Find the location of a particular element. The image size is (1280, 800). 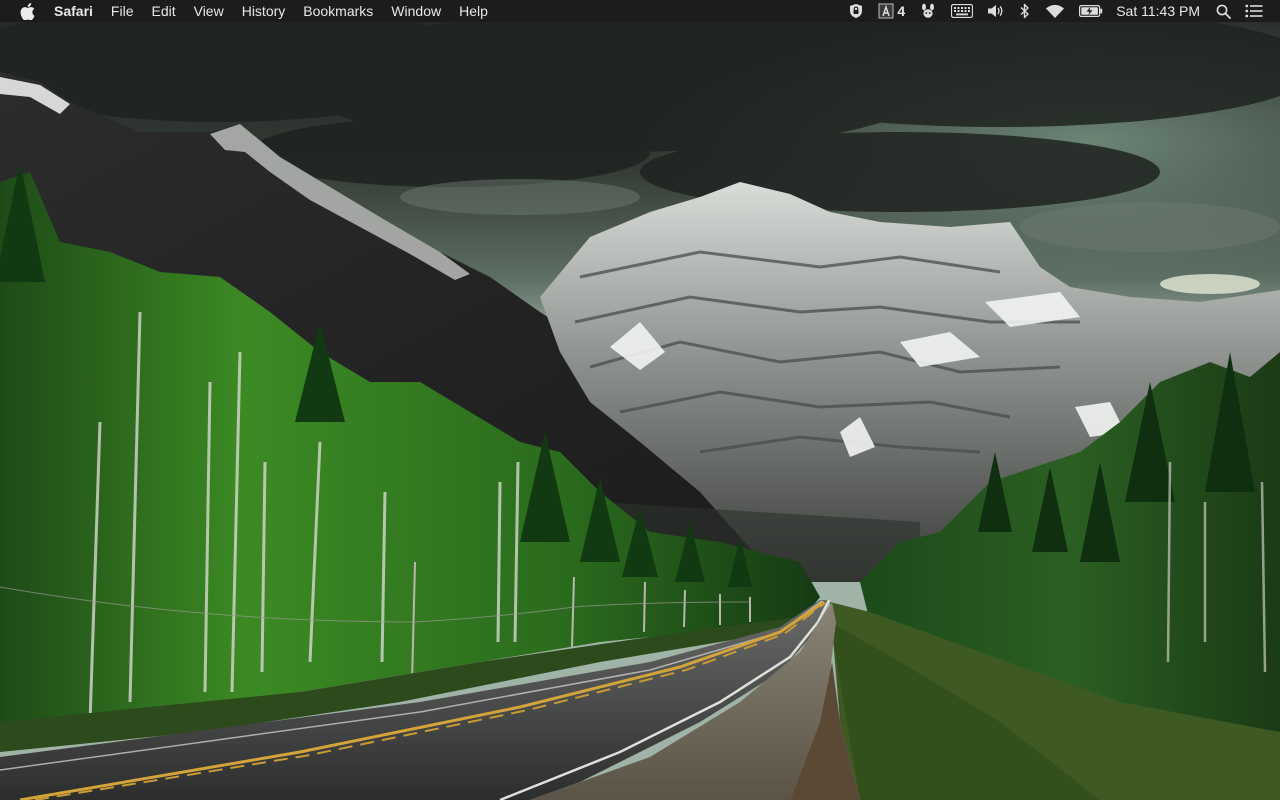

wifi-icon is located at coordinates (1055, 11).